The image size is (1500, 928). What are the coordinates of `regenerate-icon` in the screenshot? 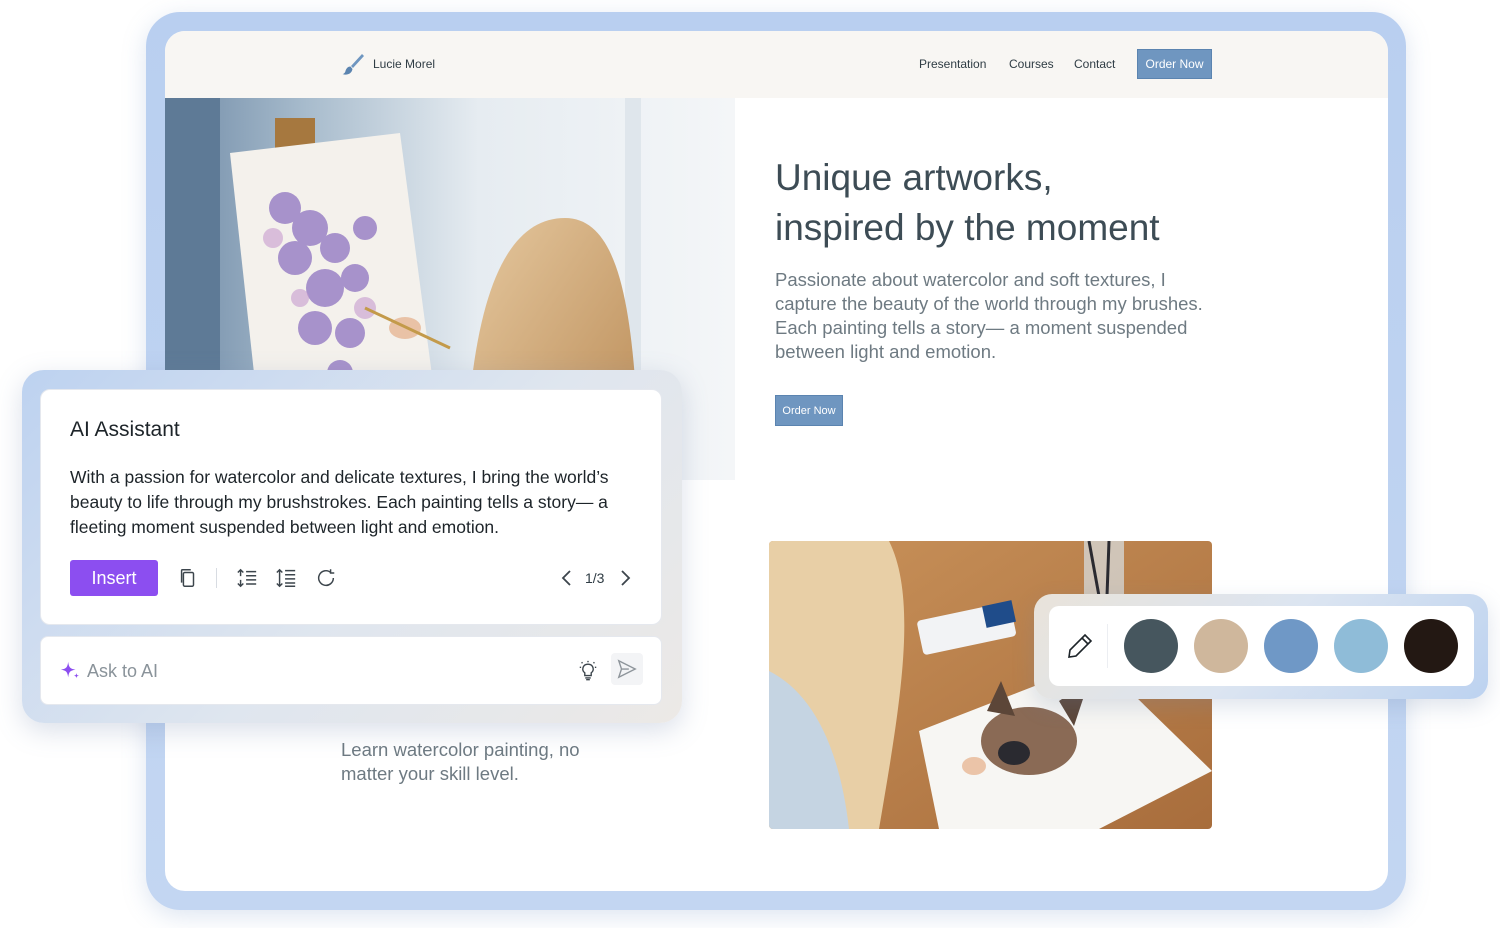 It's located at (326, 578).